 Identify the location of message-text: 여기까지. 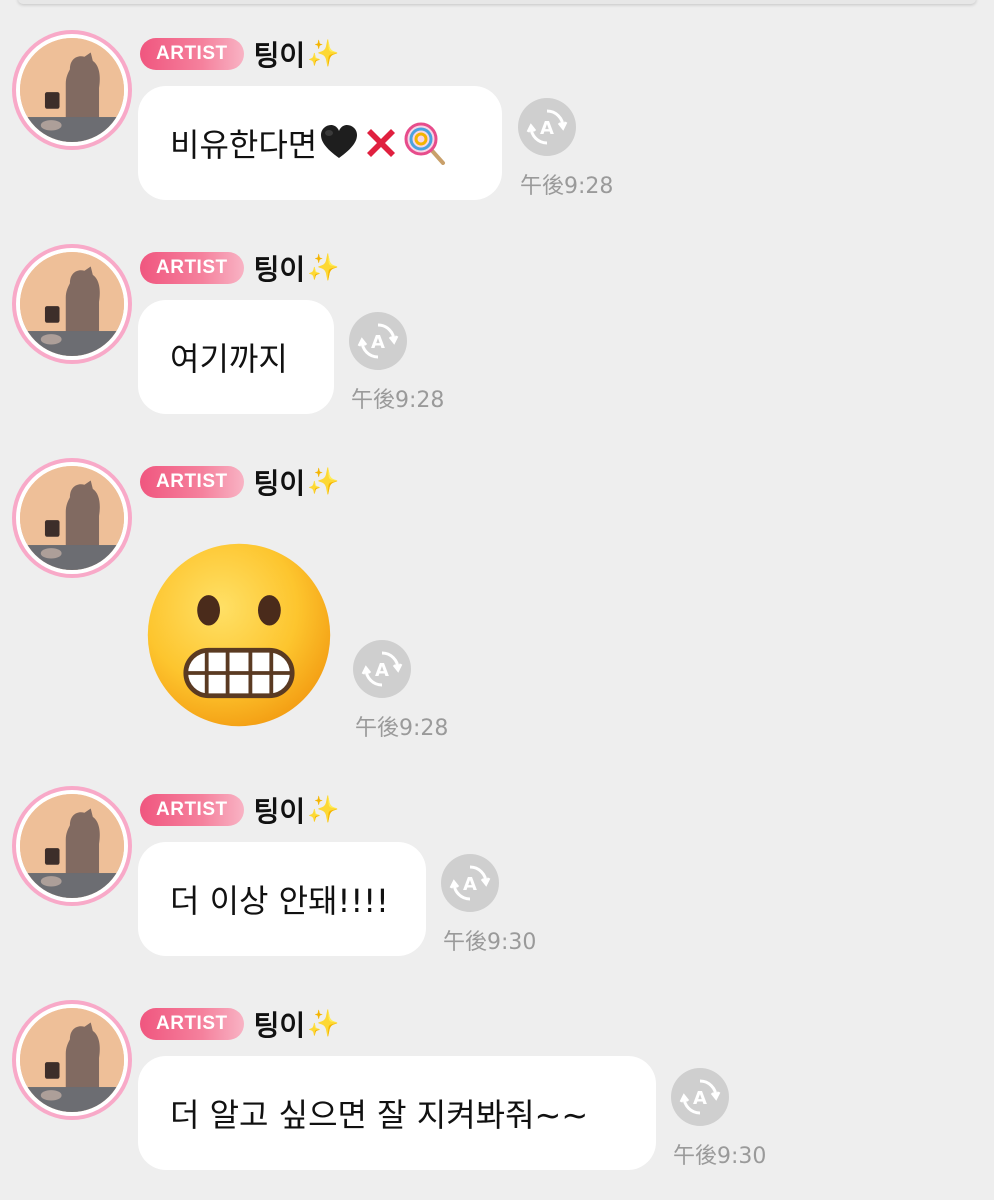
(229, 359).